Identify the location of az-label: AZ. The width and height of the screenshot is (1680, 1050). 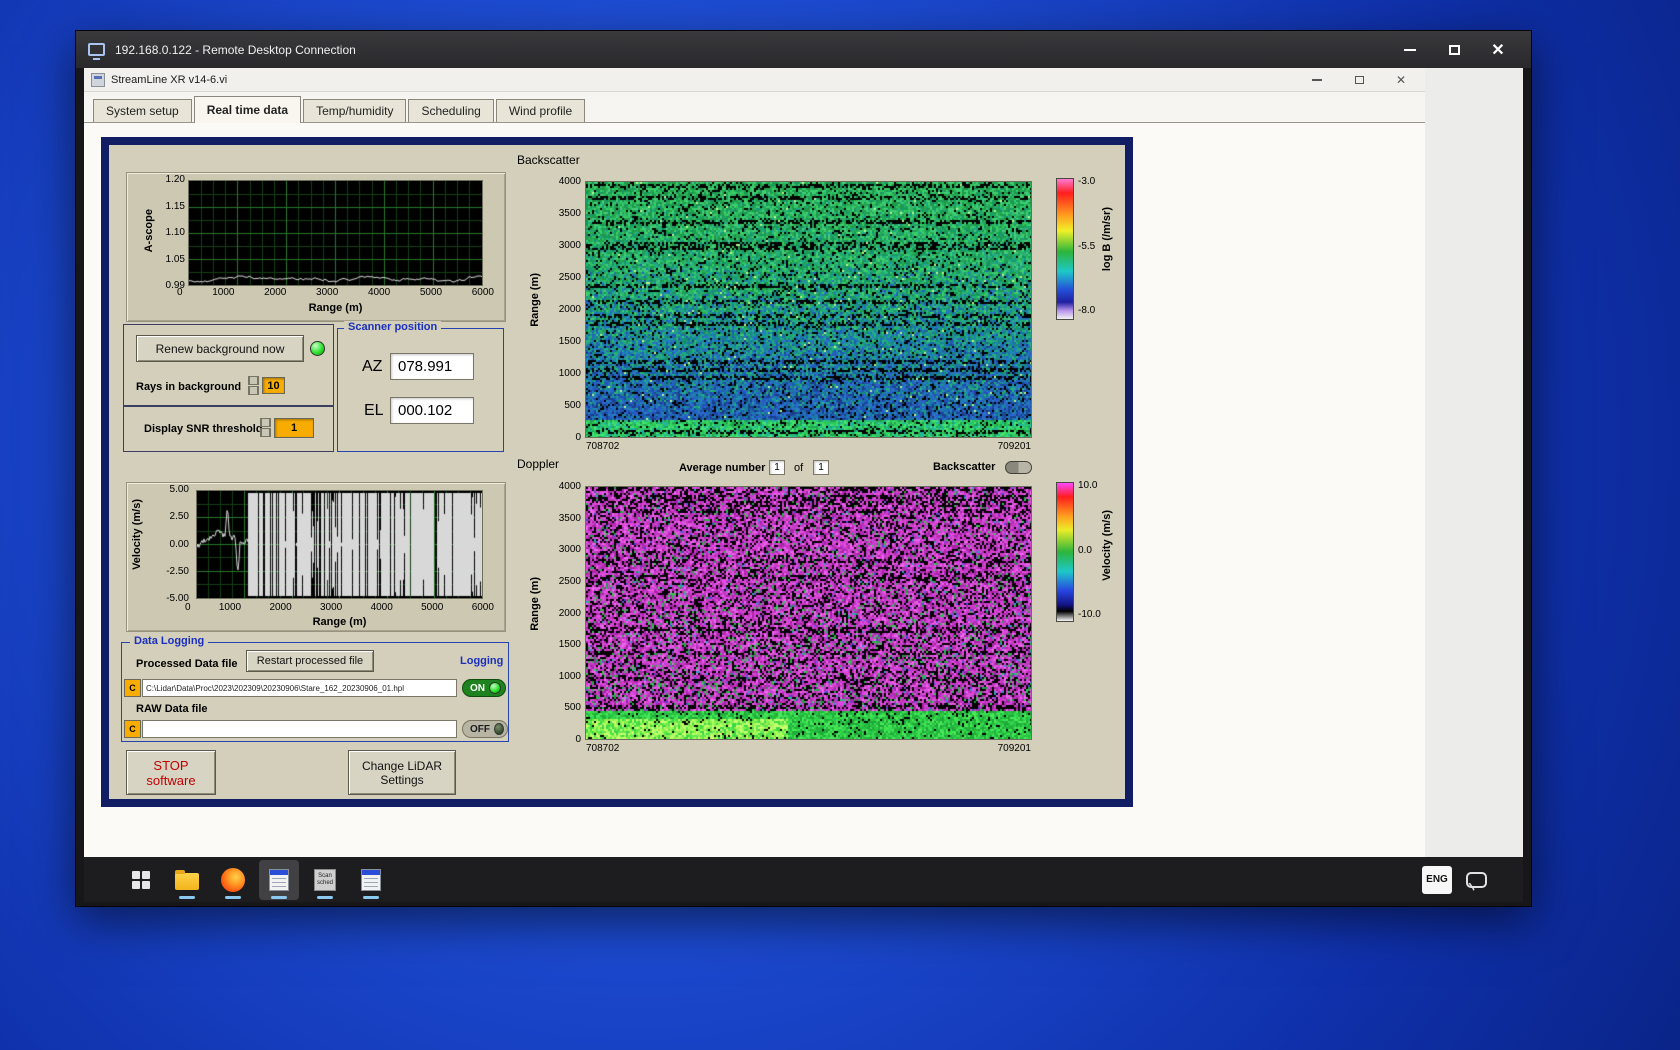
(372, 366).